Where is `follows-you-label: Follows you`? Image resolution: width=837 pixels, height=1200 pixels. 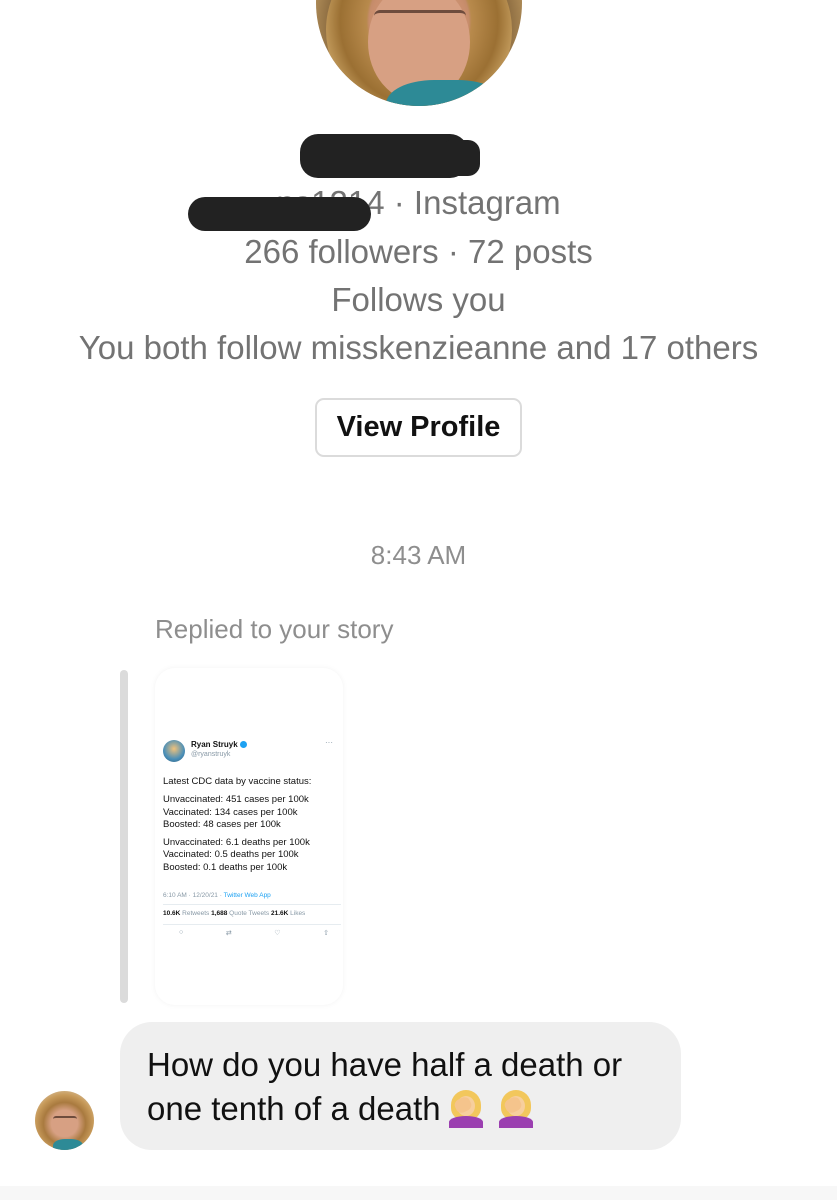 follows-you-label: Follows you is located at coordinates (418, 299).